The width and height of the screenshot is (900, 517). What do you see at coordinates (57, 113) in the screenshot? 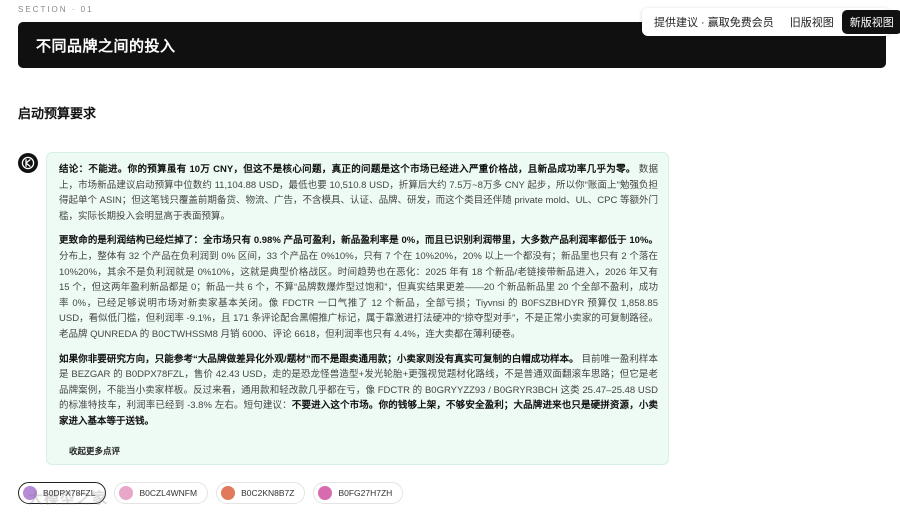
I see `subheading: 启动预算要求` at bounding box center [57, 113].